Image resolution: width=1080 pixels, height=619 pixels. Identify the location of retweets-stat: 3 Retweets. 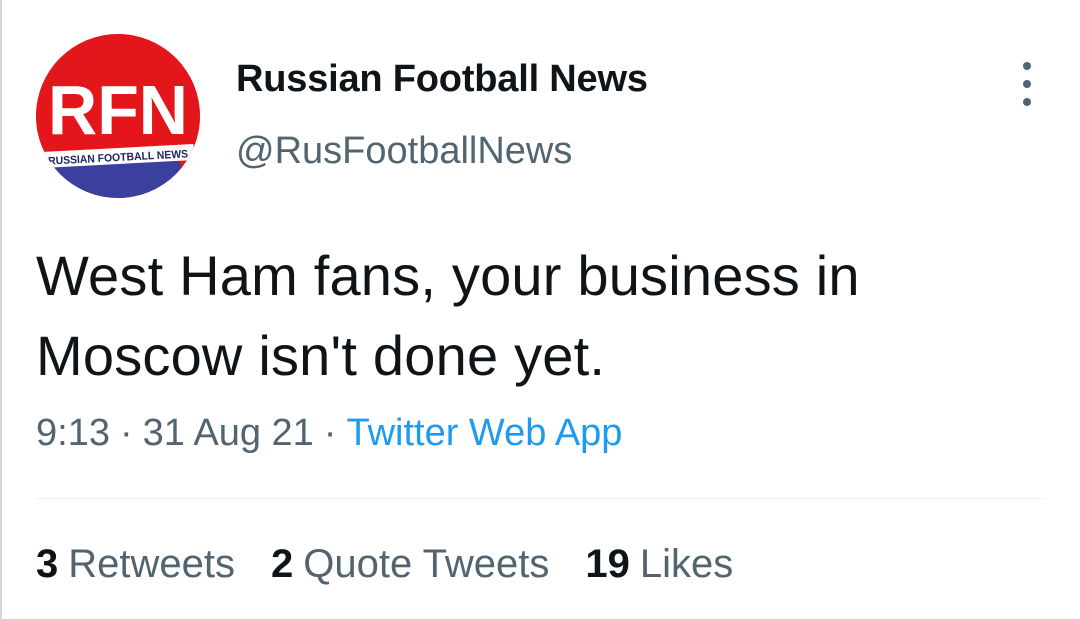
(135, 564).